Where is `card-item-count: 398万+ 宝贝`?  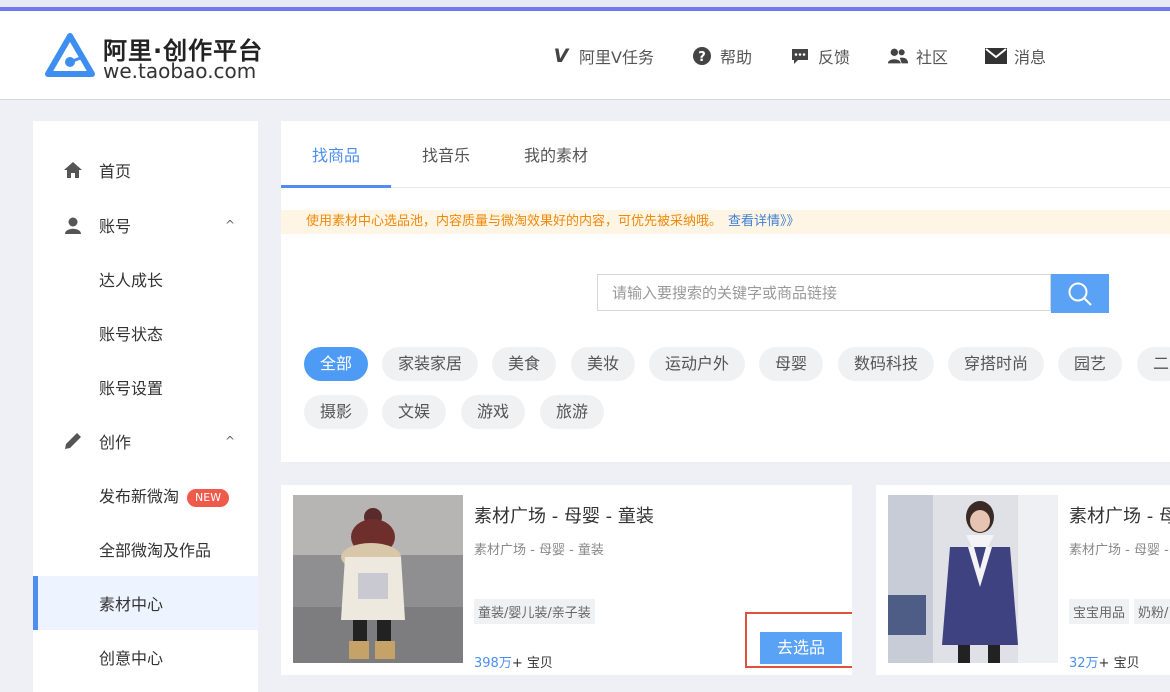
card-item-count: 398万+ 宝贝 is located at coordinates (513, 661).